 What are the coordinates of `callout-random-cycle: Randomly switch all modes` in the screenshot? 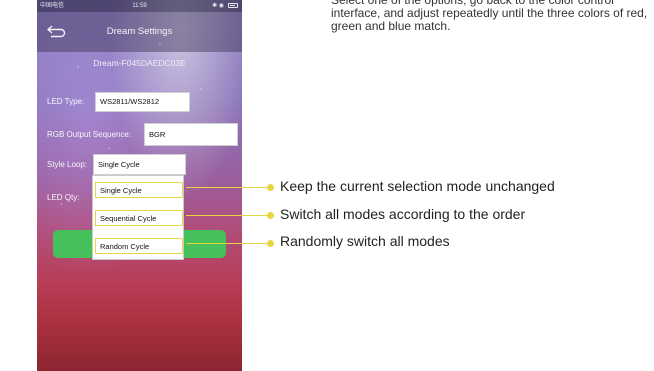 It's located at (365, 241).